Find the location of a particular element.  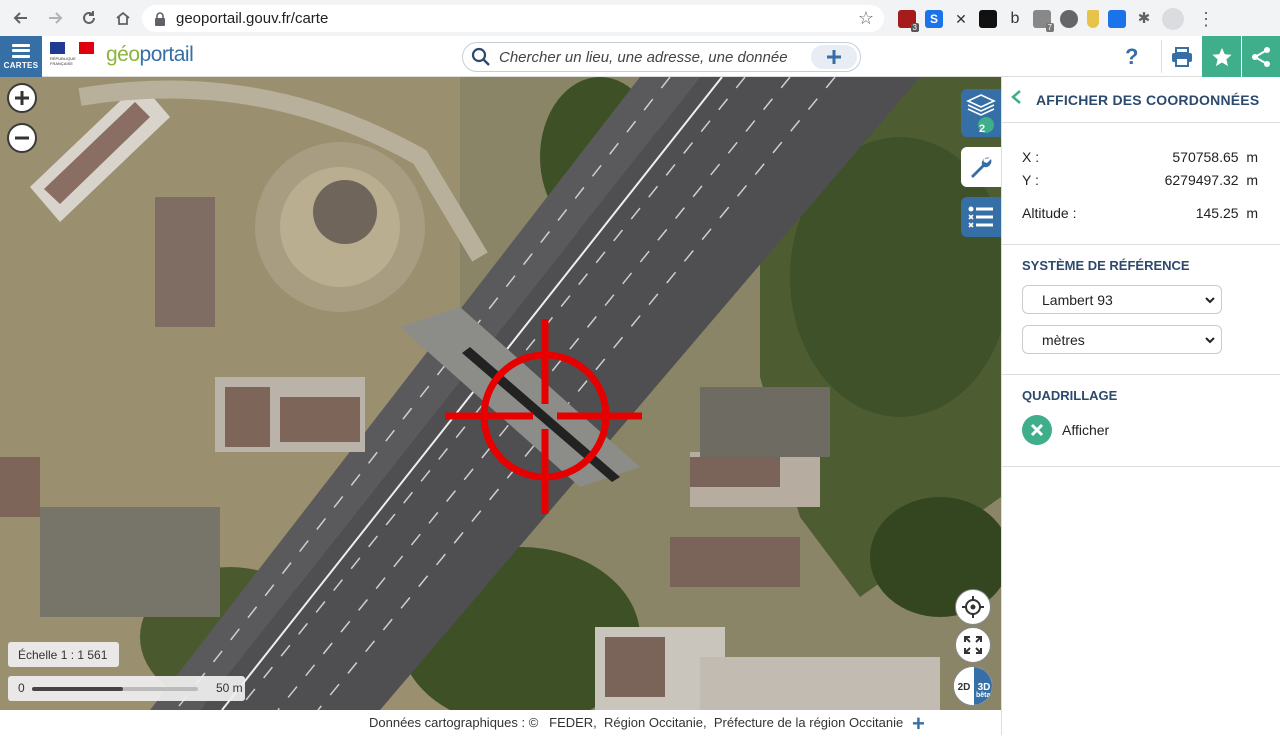

share-icon is located at coordinates (1261, 56).